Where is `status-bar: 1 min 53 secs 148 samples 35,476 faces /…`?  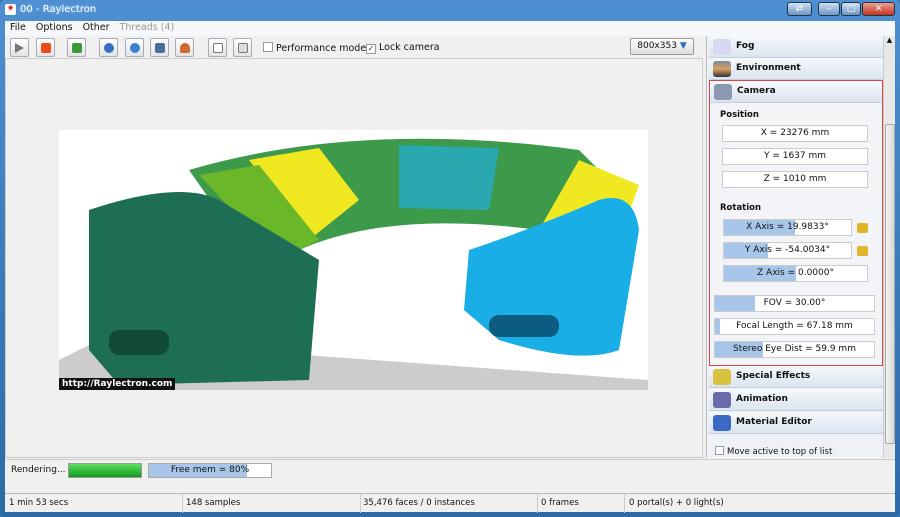 status-bar: 1 min 53 secs 148 samples 35,476 faces /… is located at coordinates (450, 503).